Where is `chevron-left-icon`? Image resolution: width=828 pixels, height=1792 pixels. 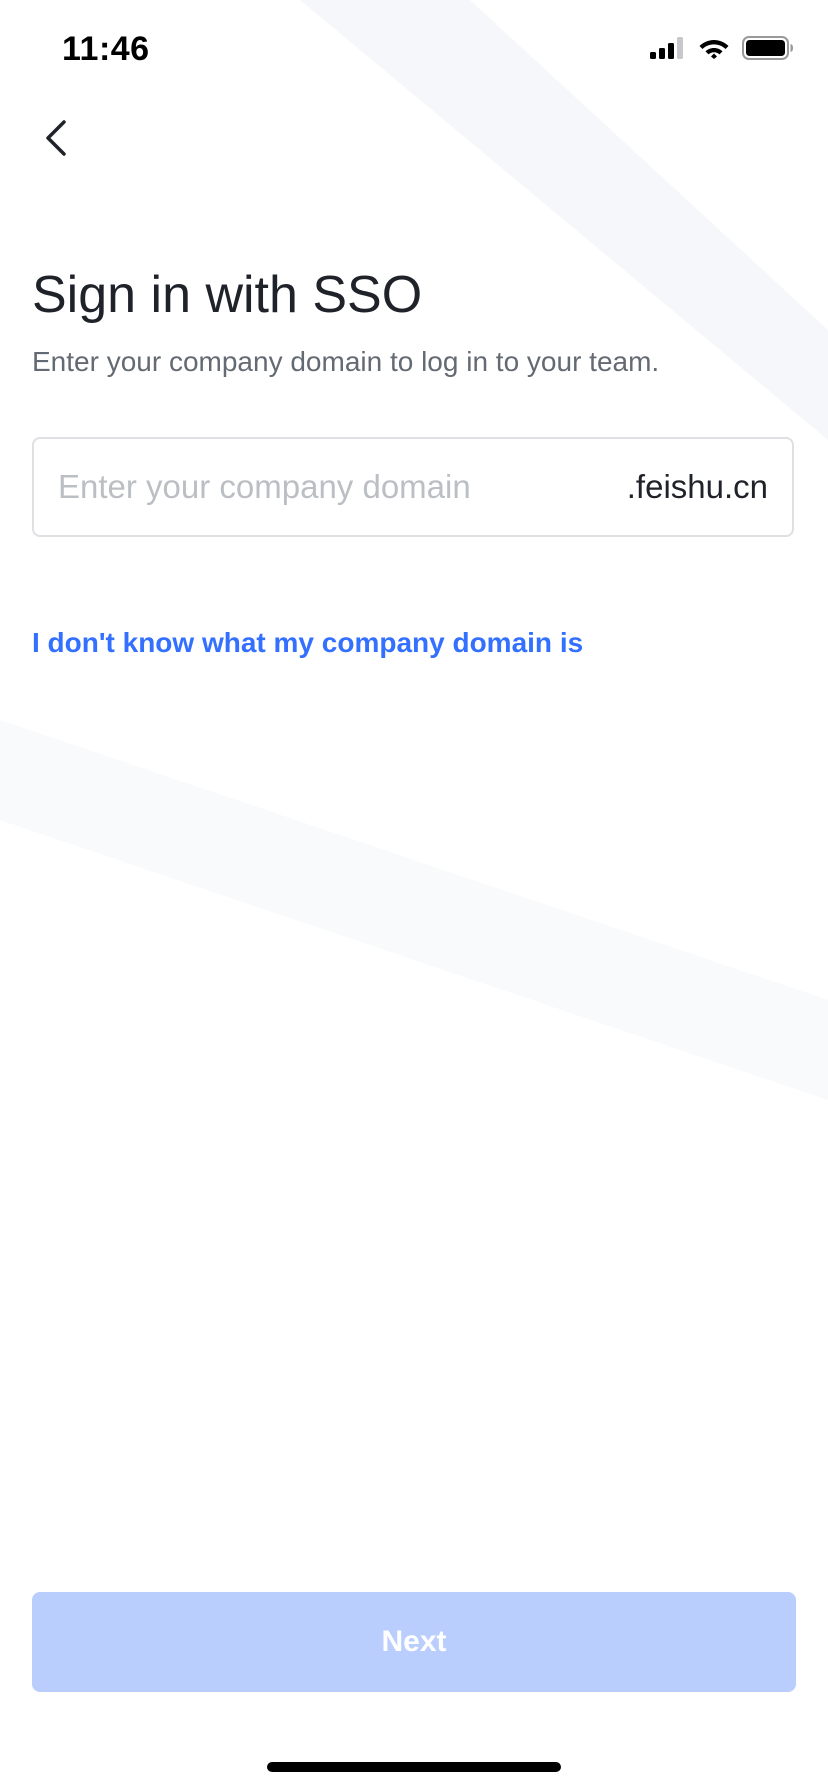
chevron-left-icon is located at coordinates (56, 138).